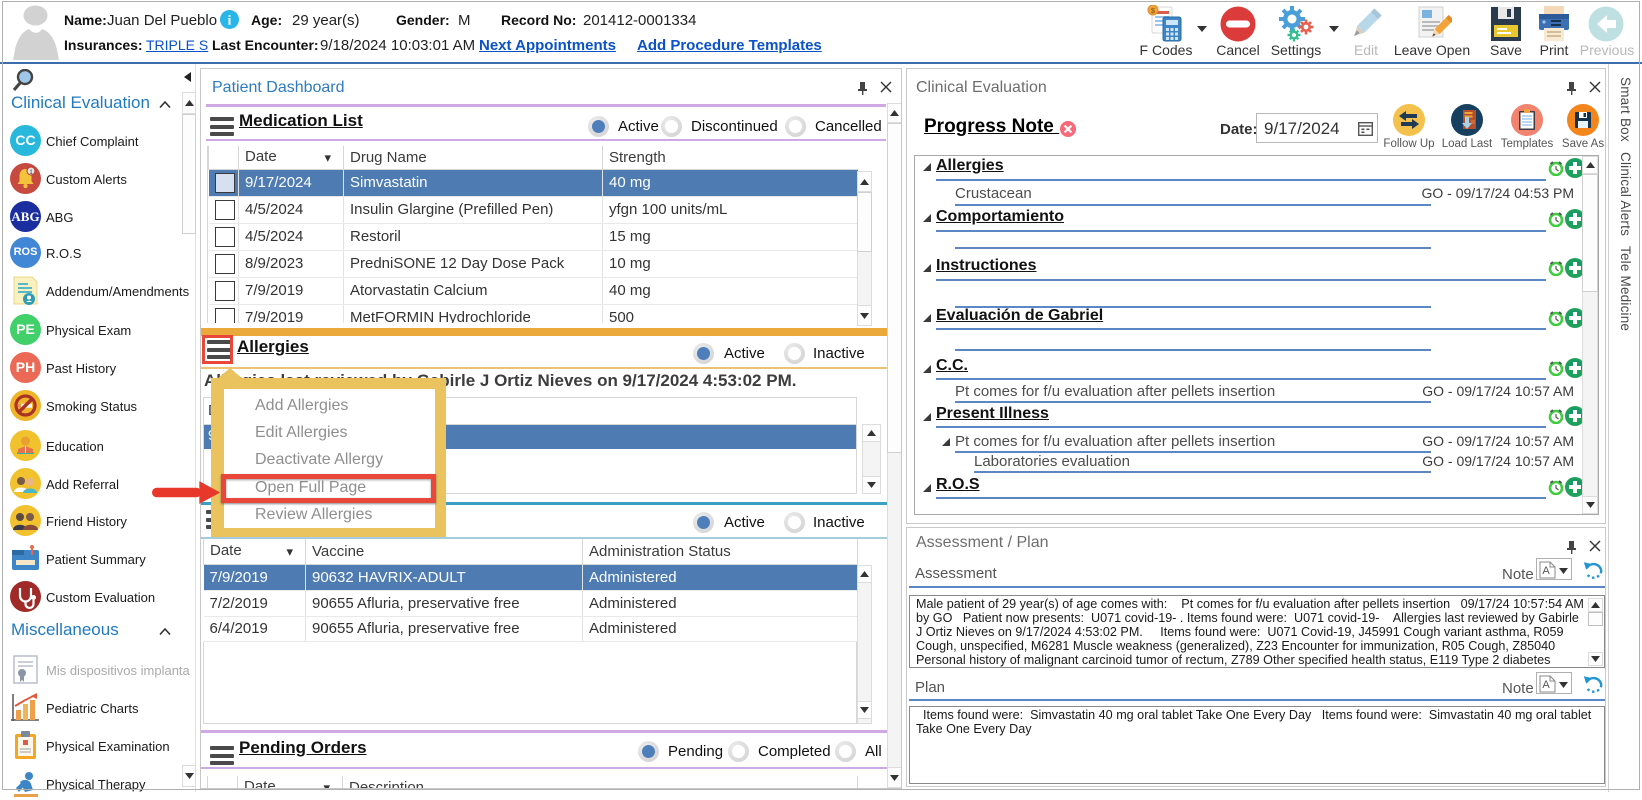 The width and height of the screenshot is (1642, 800). What do you see at coordinates (230, 21) in the screenshot?
I see `svg-text: i` at bounding box center [230, 21].